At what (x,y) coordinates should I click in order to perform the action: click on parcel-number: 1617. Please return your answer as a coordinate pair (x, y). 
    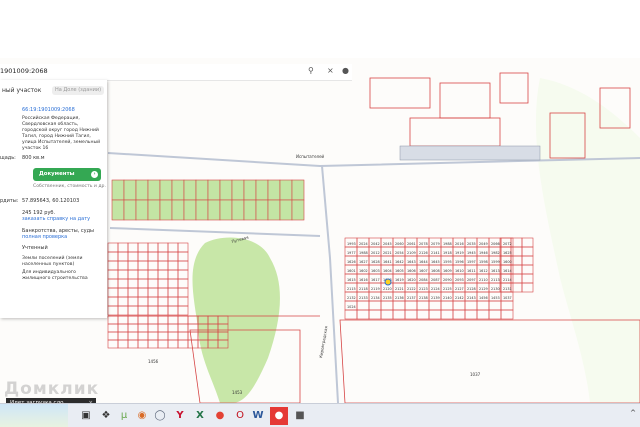
    Looking at the image, I should click on (375, 280).